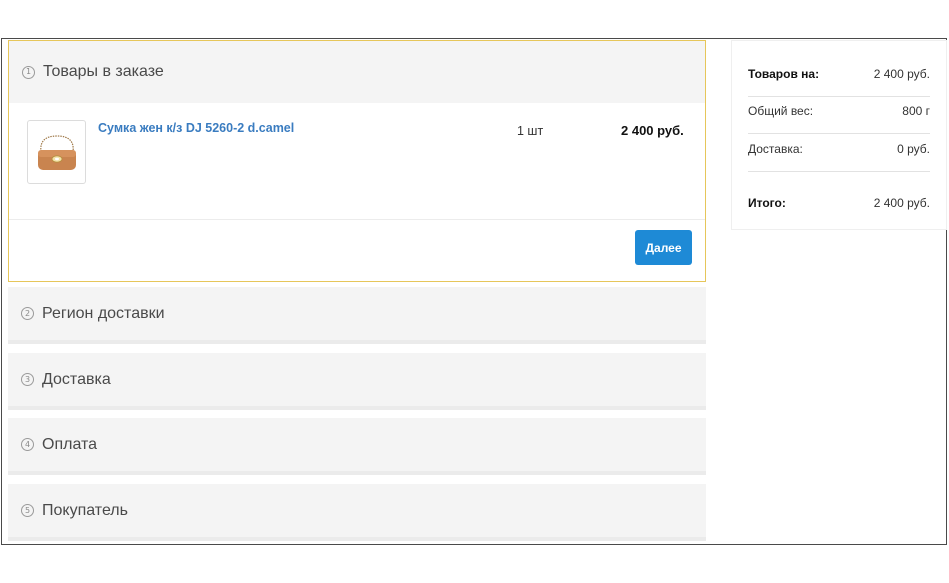 This screenshot has width=949, height=583. I want to click on product-price: 2 400 руб., so click(652, 130).